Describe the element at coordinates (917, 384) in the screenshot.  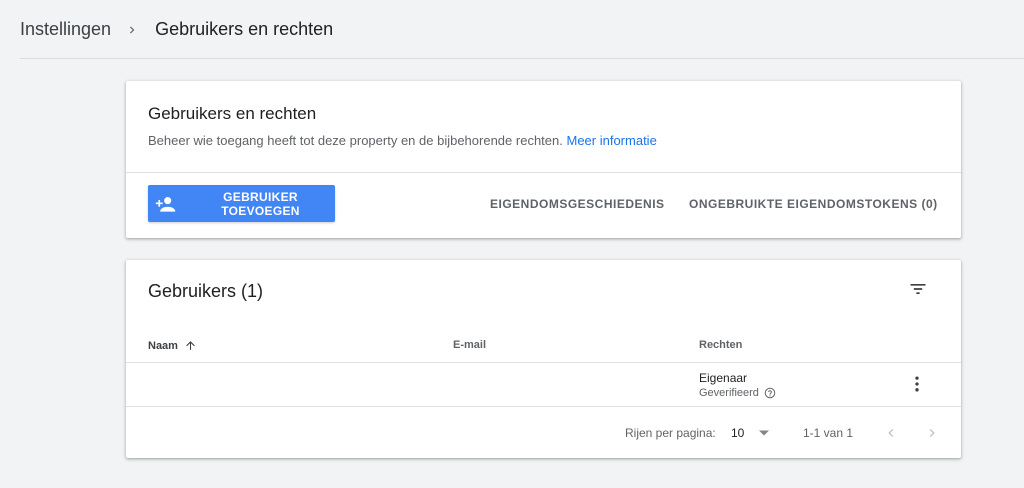
I see `more-vert-icon` at that location.